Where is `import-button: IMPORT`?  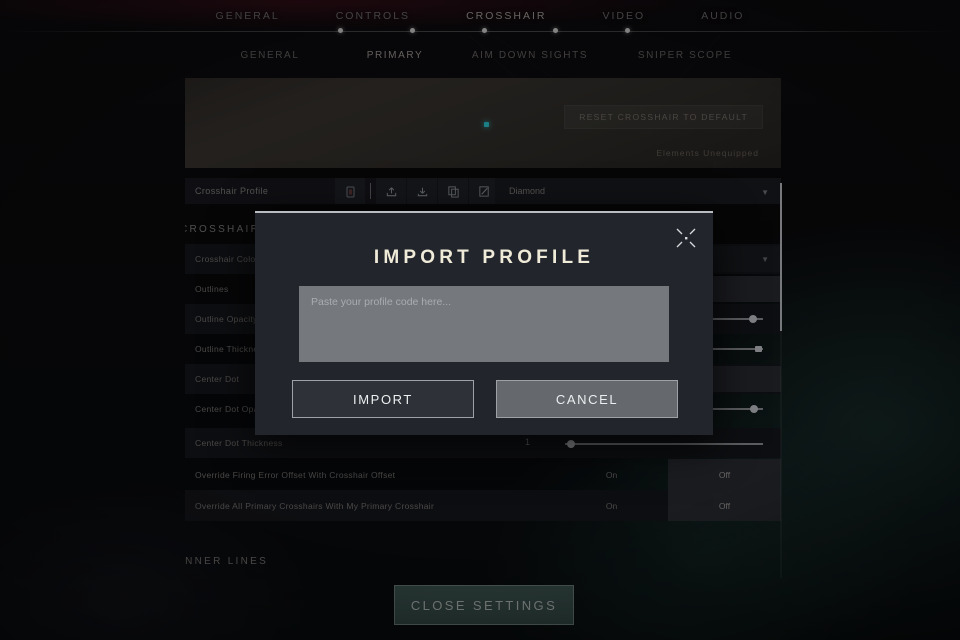
import-button: IMPORT is located at coordinates (383, 399).